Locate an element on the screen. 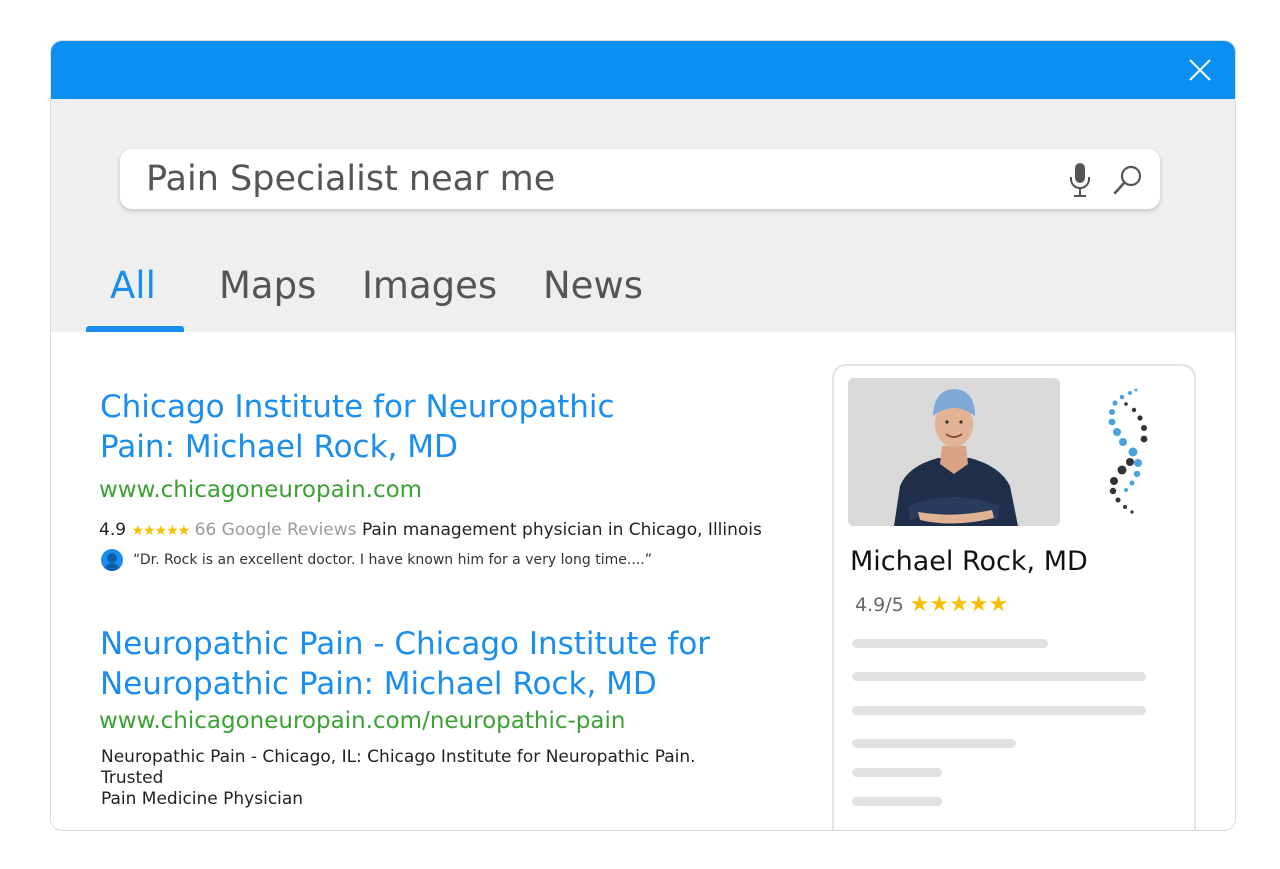  close-icon is located at coordinates (1200, 70).